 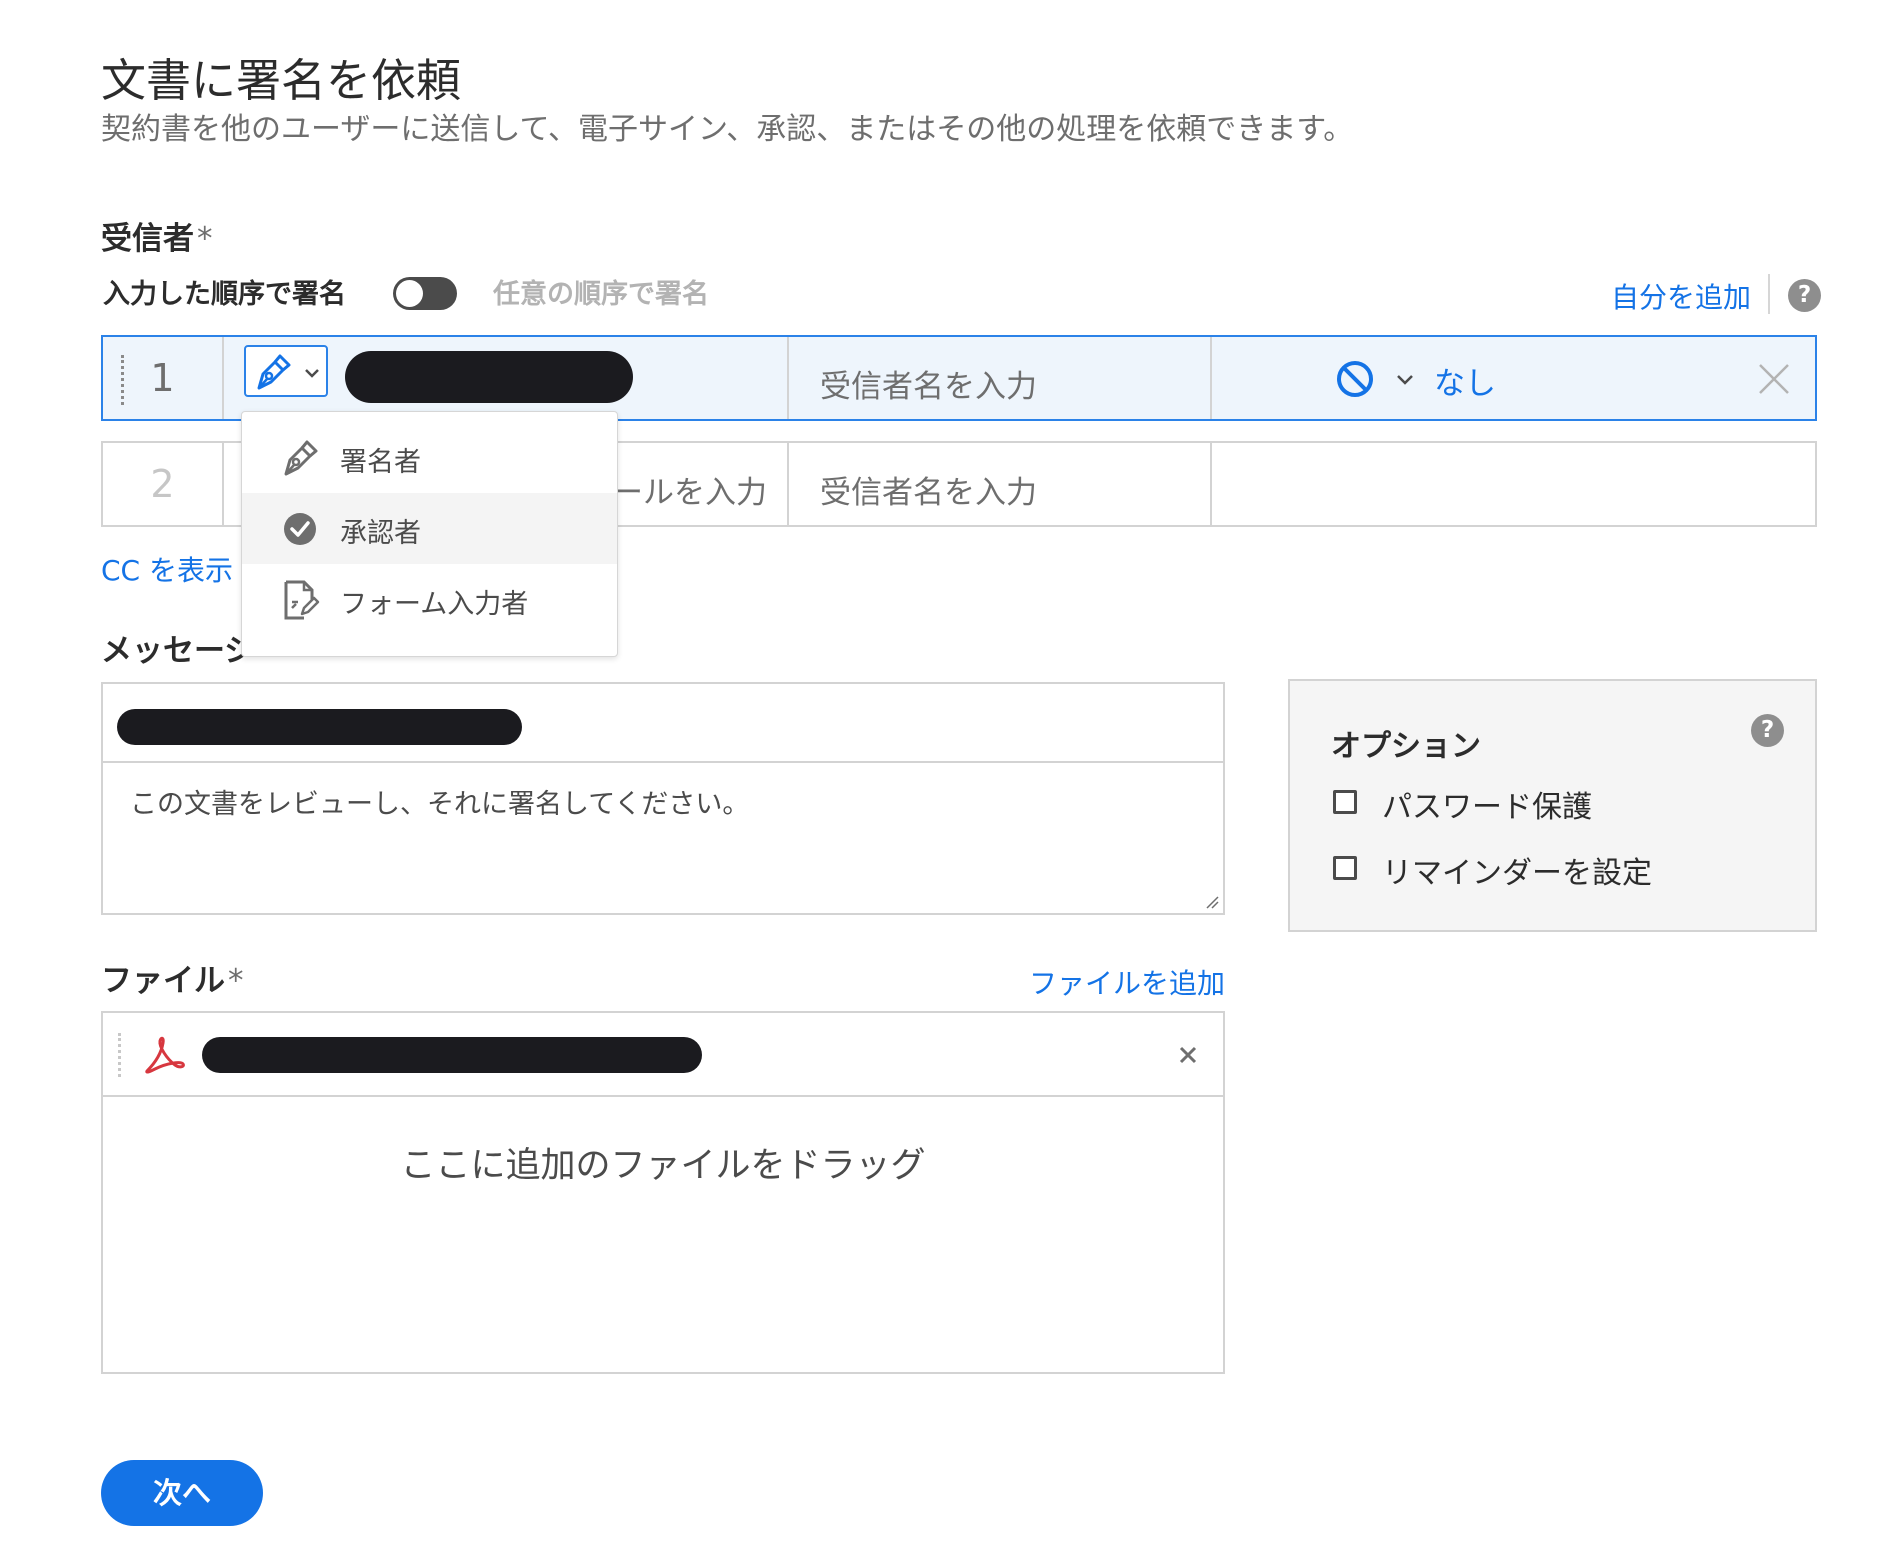 I want to click on files-label-text: ファイル, so click(x=163, y=981).